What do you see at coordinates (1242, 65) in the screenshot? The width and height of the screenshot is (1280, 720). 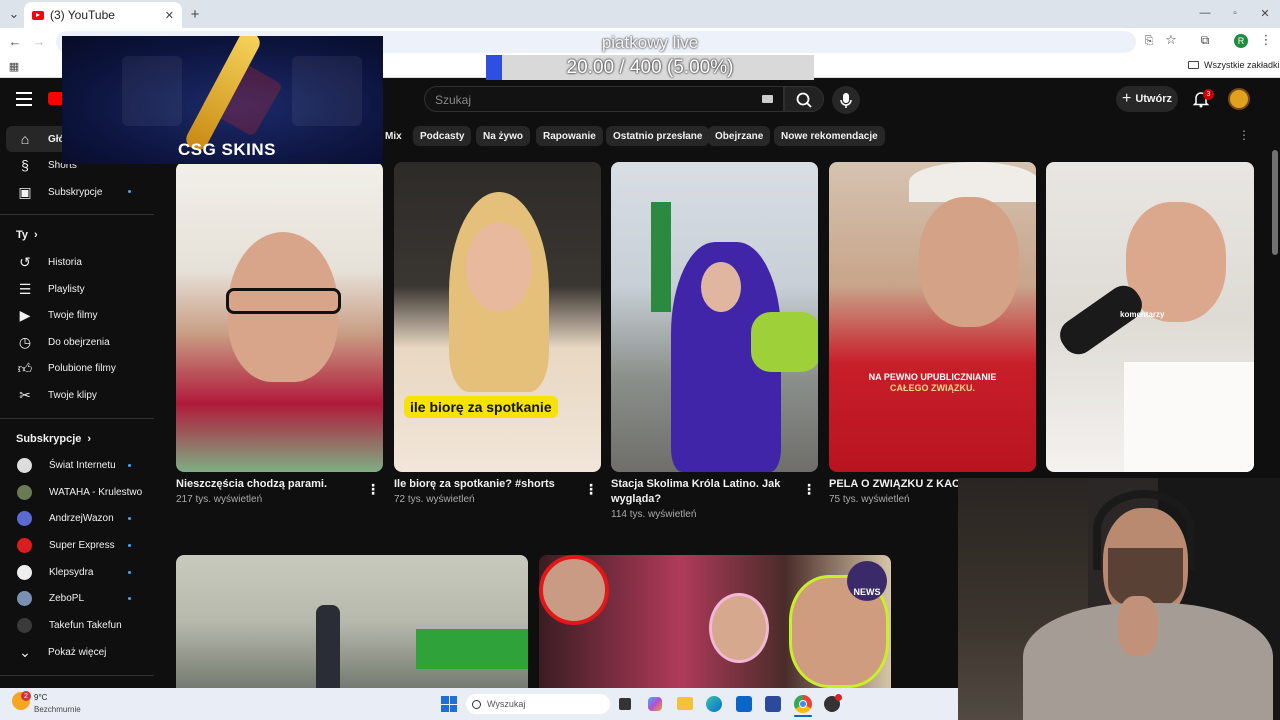 I see `all-bookmarks-label: Wszystkie zakładki` at bounding box center [1242, 65].